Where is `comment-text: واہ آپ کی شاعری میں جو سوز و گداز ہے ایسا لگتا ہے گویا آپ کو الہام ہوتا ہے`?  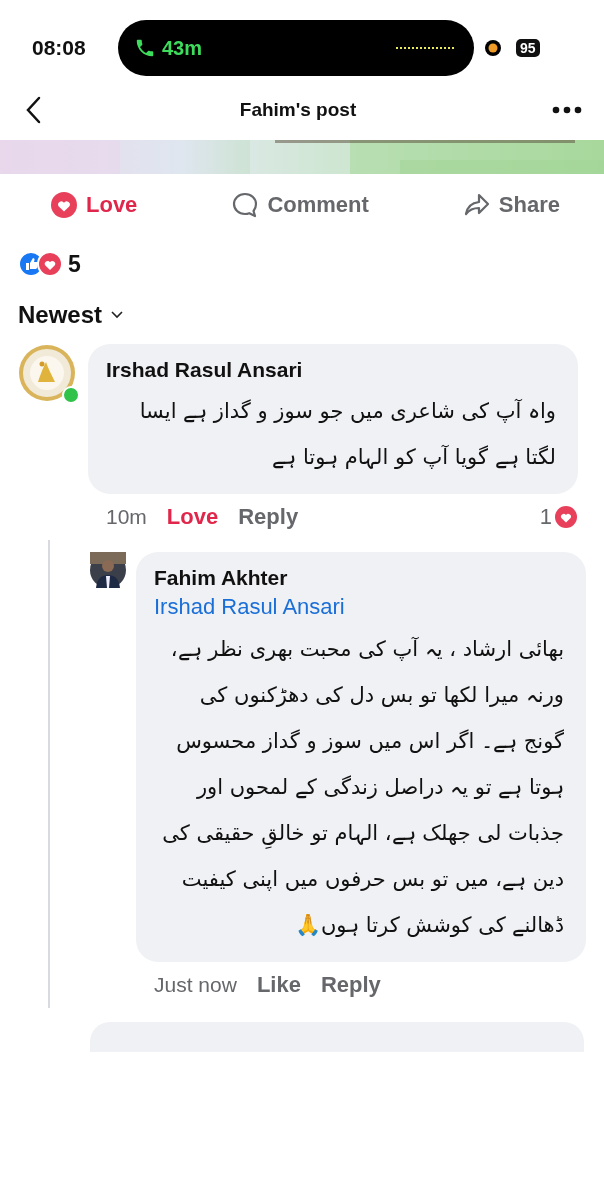
comment-text: واہ آپ کی شاعری میں جو سوز و گداز ہے ایسا لگتا ہے گویا آپ کو الہام ہوتا ہے is located at coordinates (347, 434).